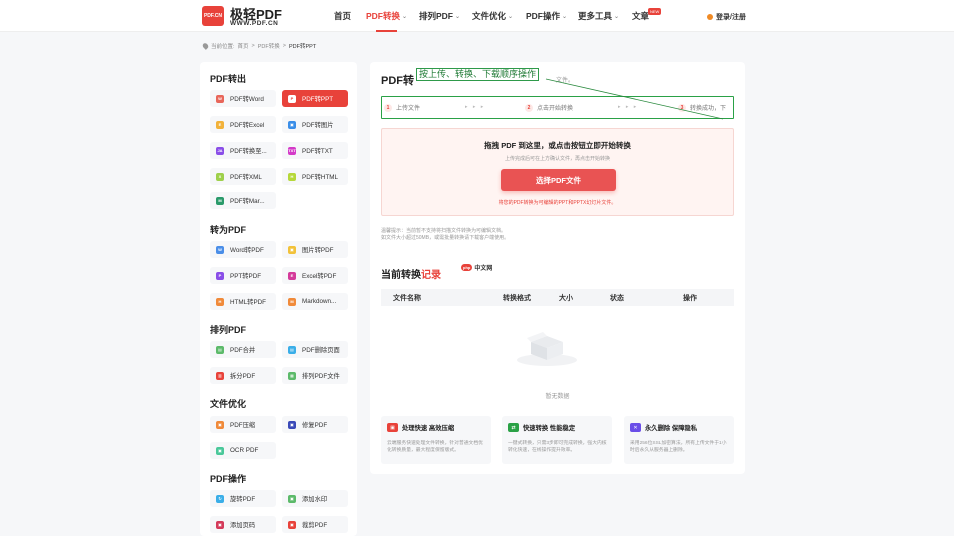  Describe the element at coordinates (397, 81) in the screenshot. I see `page-title: PDF转` at that location.